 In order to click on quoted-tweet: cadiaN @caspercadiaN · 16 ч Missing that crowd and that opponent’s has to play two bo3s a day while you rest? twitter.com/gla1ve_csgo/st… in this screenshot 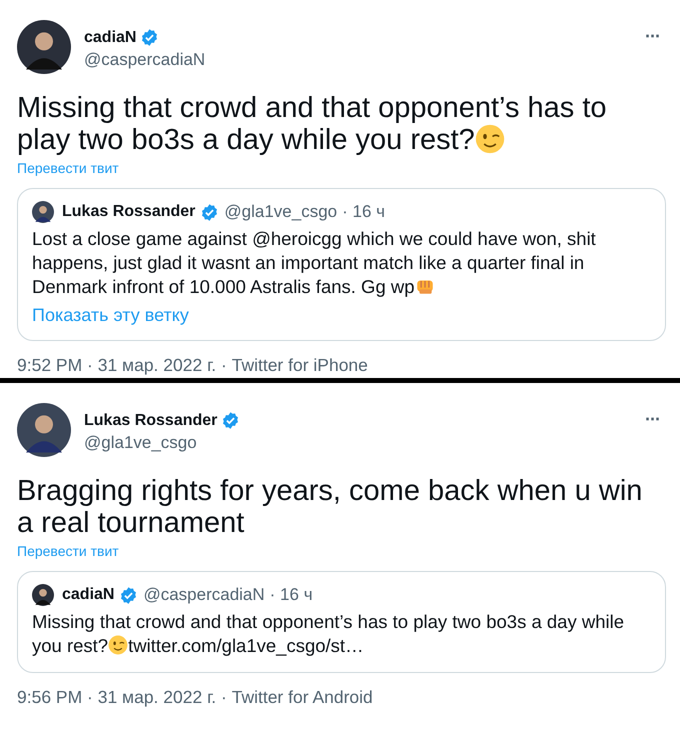, I will do `click(341, 622)`.